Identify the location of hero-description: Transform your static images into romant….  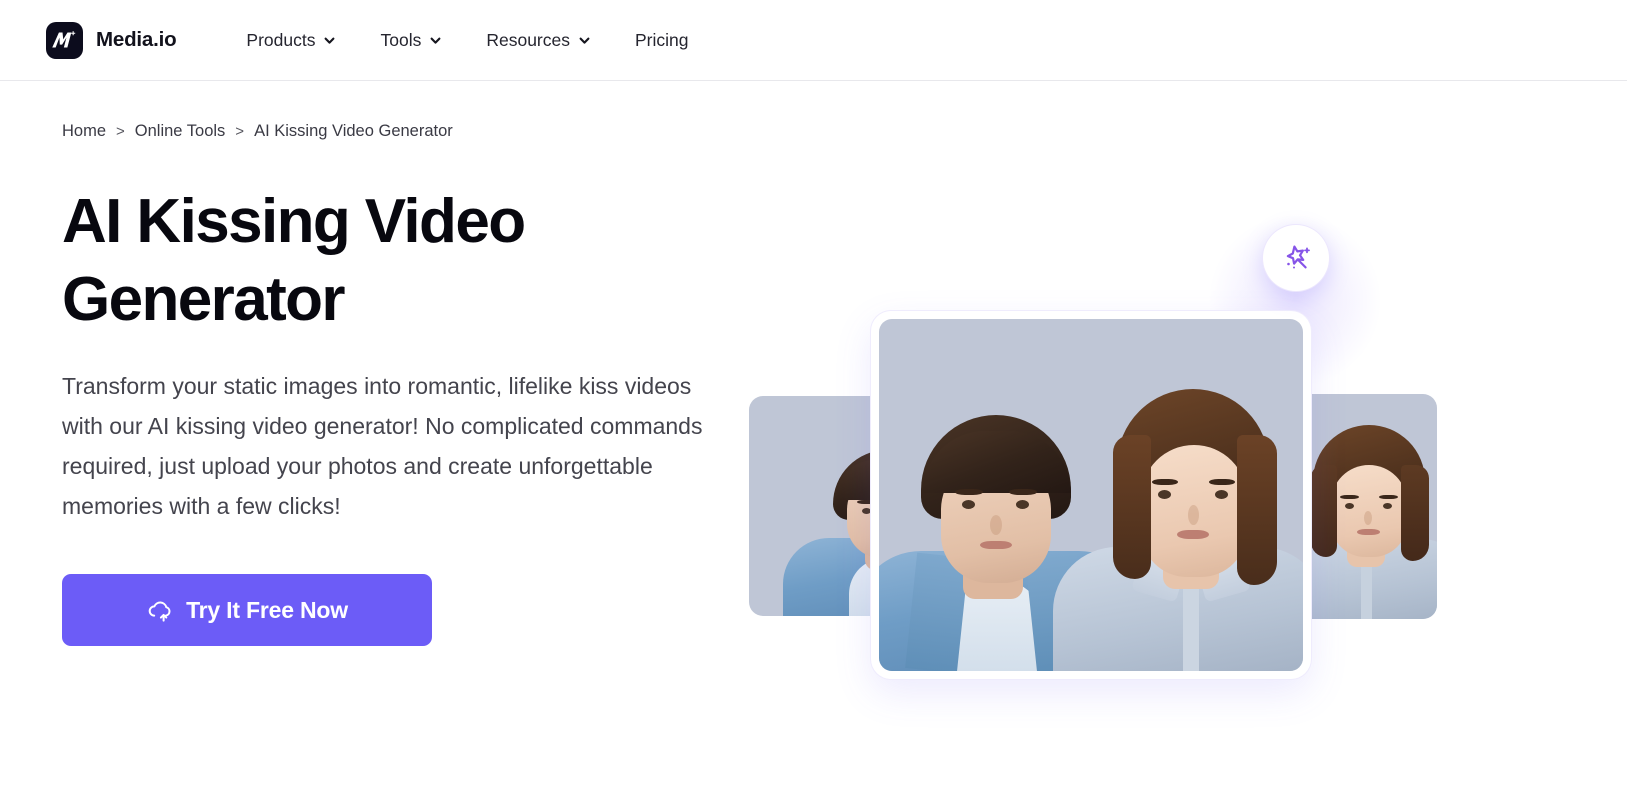
(382, 446).